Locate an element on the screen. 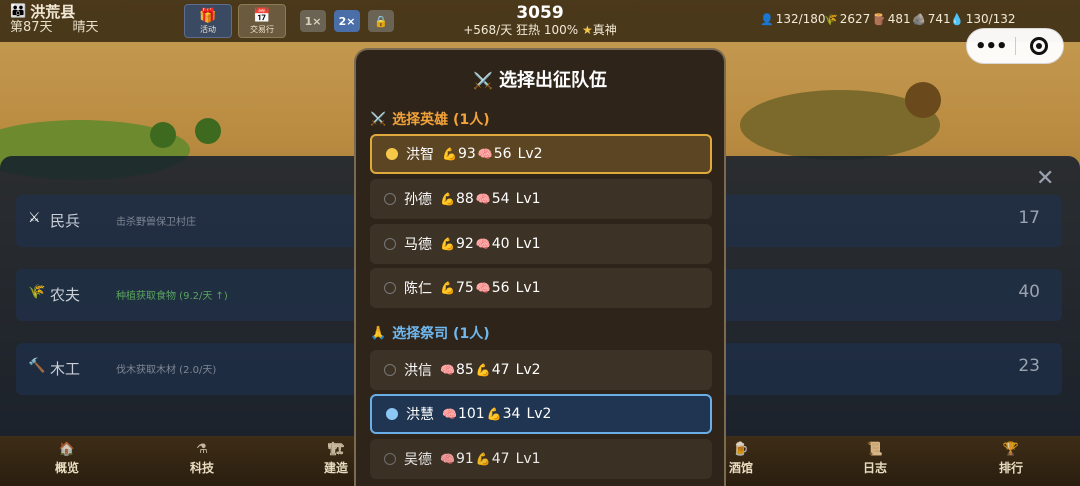 The width and height of the screenshot is (1080, 486). row-desc: 击杀野兽保卫村庄 is located at coordinates (156, 222).